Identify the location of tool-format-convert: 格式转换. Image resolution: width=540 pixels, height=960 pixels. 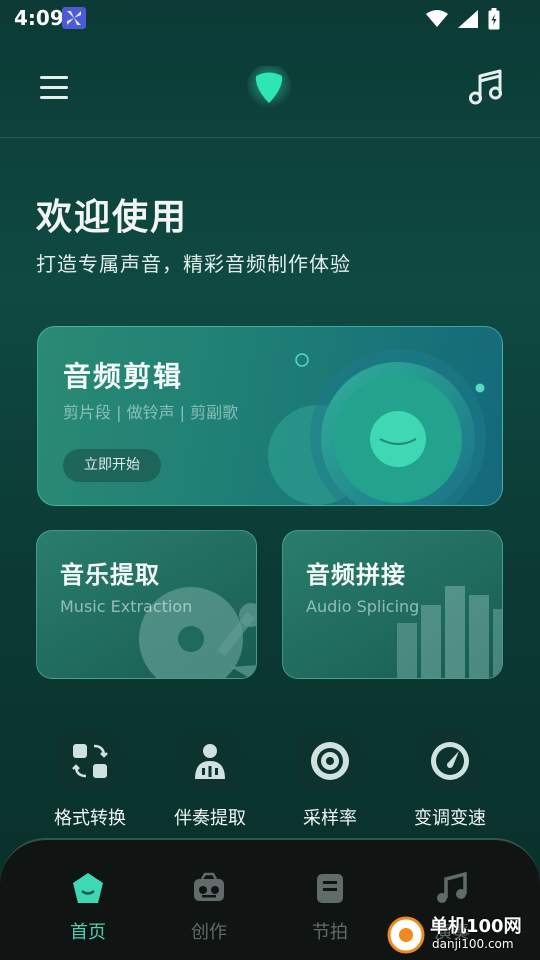
(90, 779).